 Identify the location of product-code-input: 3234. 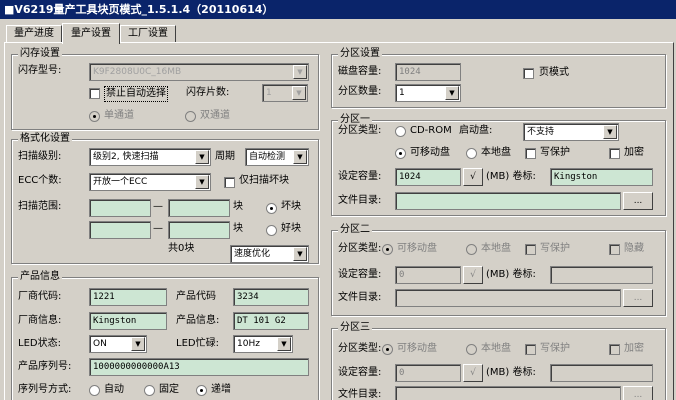
(271, 297).